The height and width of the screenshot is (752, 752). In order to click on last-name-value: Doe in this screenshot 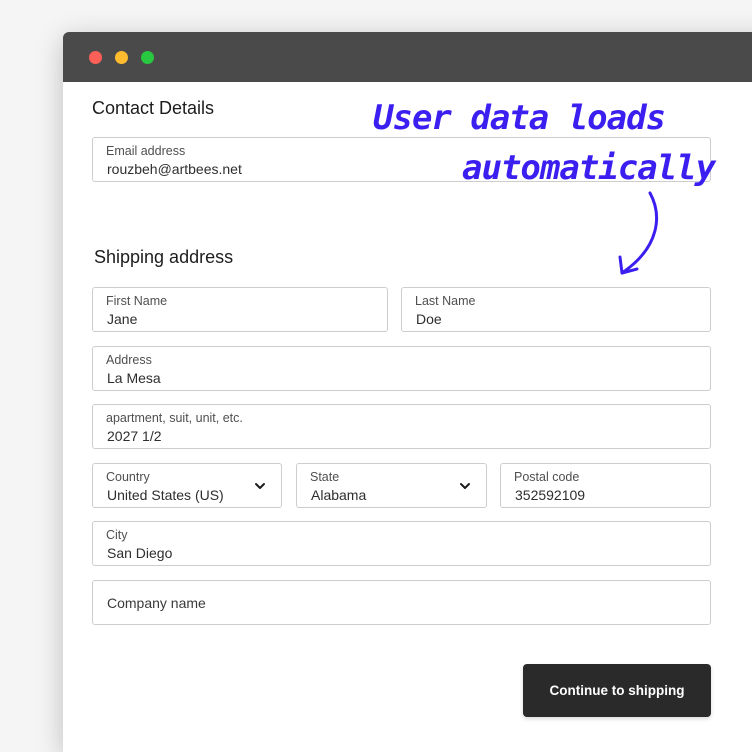, I will do `click(429, 319)`.